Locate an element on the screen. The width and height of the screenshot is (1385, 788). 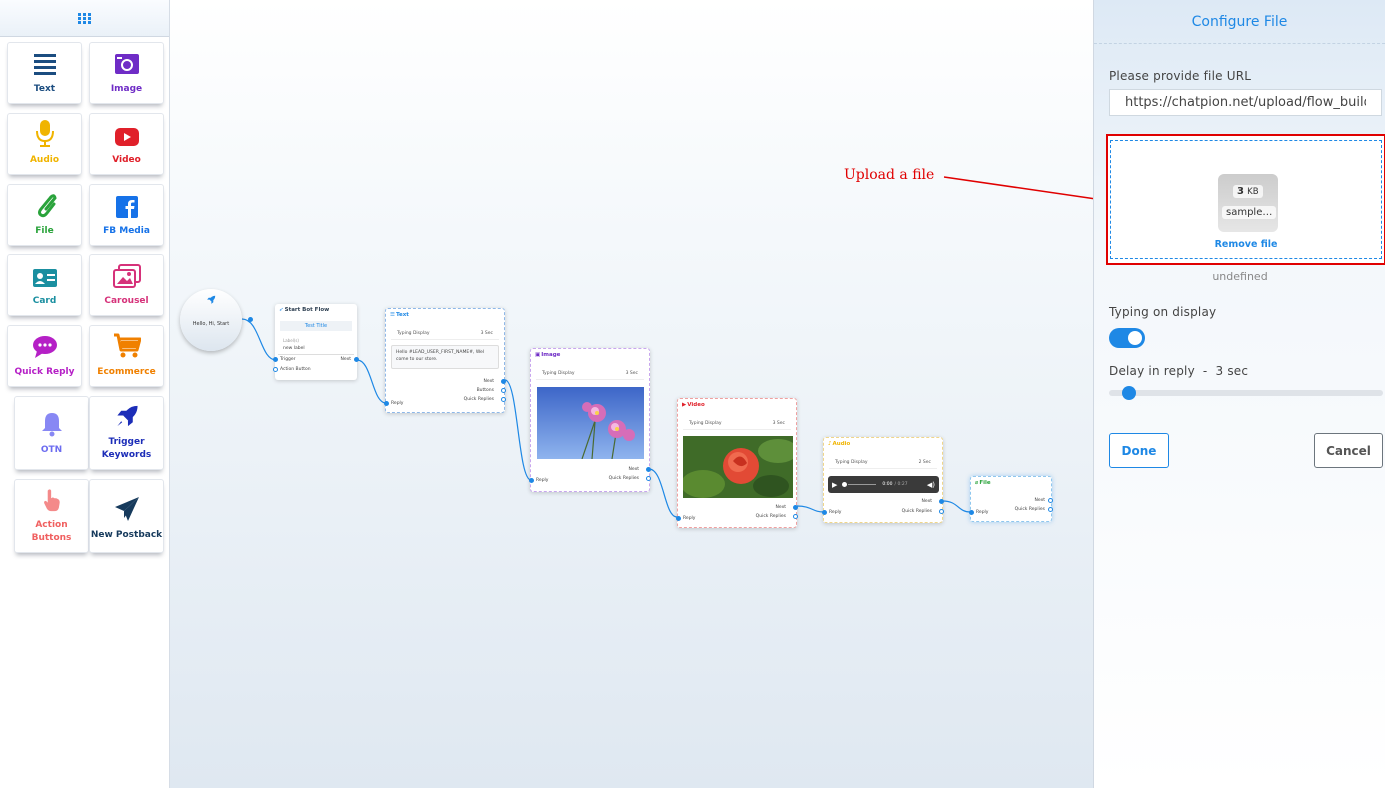
trigger-label: Trigger is located at coordinates (288, 359).